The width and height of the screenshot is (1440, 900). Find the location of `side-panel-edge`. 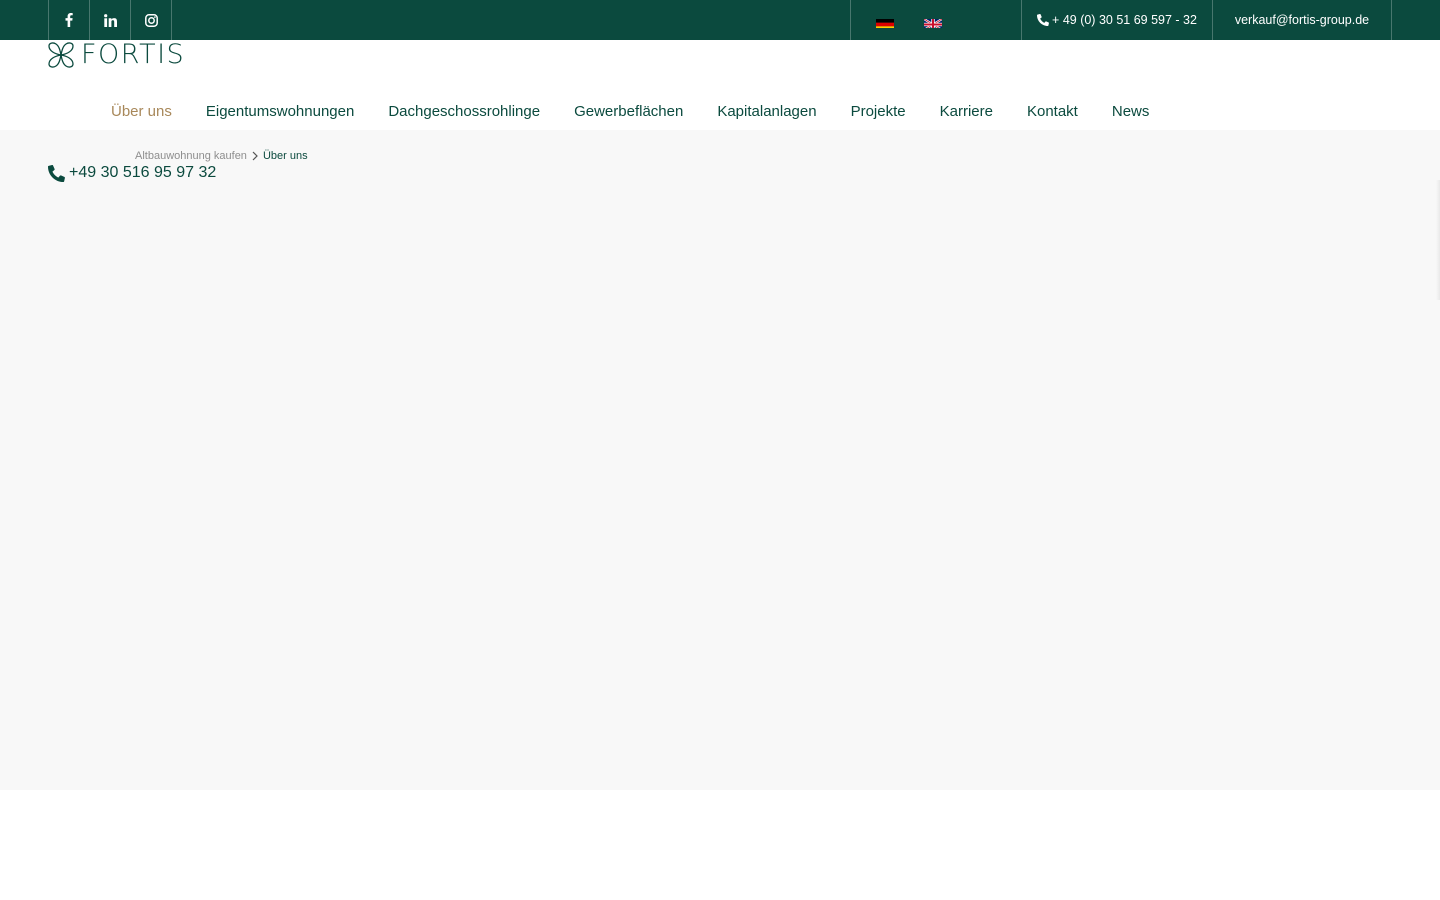

side-panel-edge is located at coordinates (1438, 240).